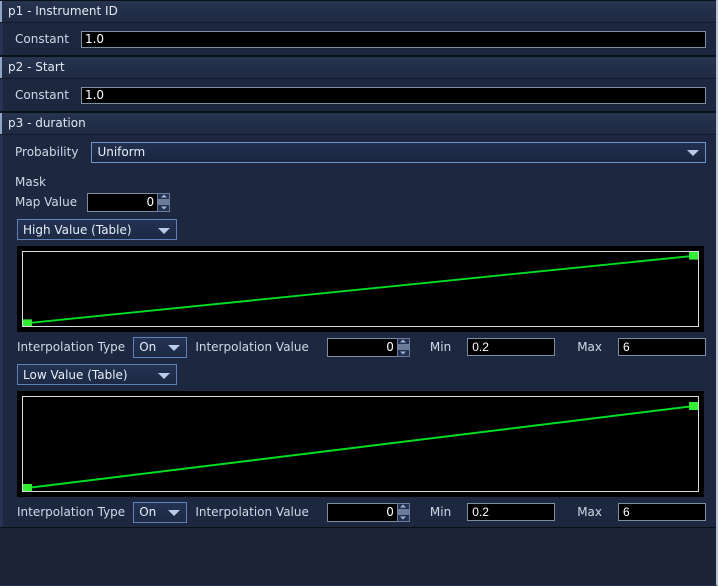  I want to click on high-interpolation-value-label: Interpolation Value, so click(252, 347).